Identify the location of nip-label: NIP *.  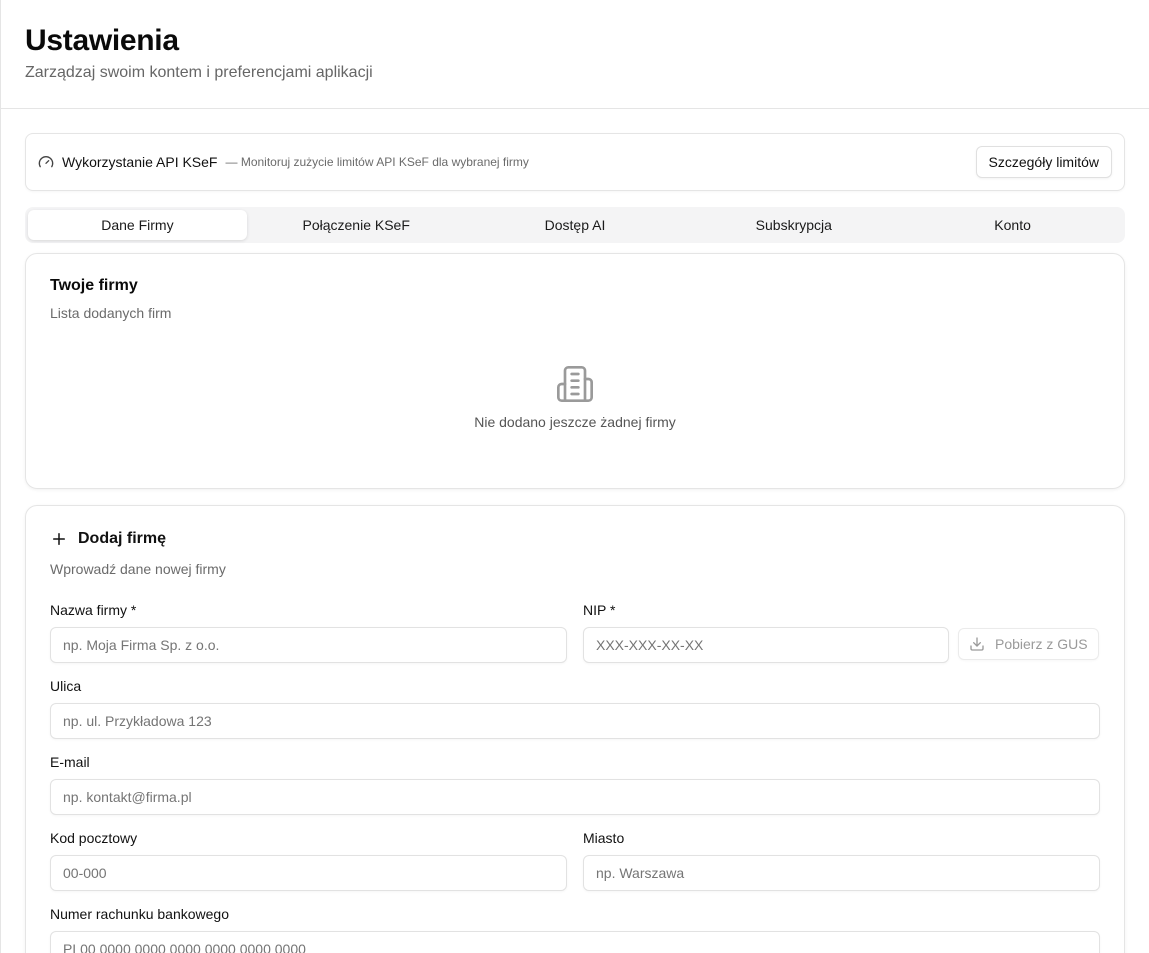
(599, 610).